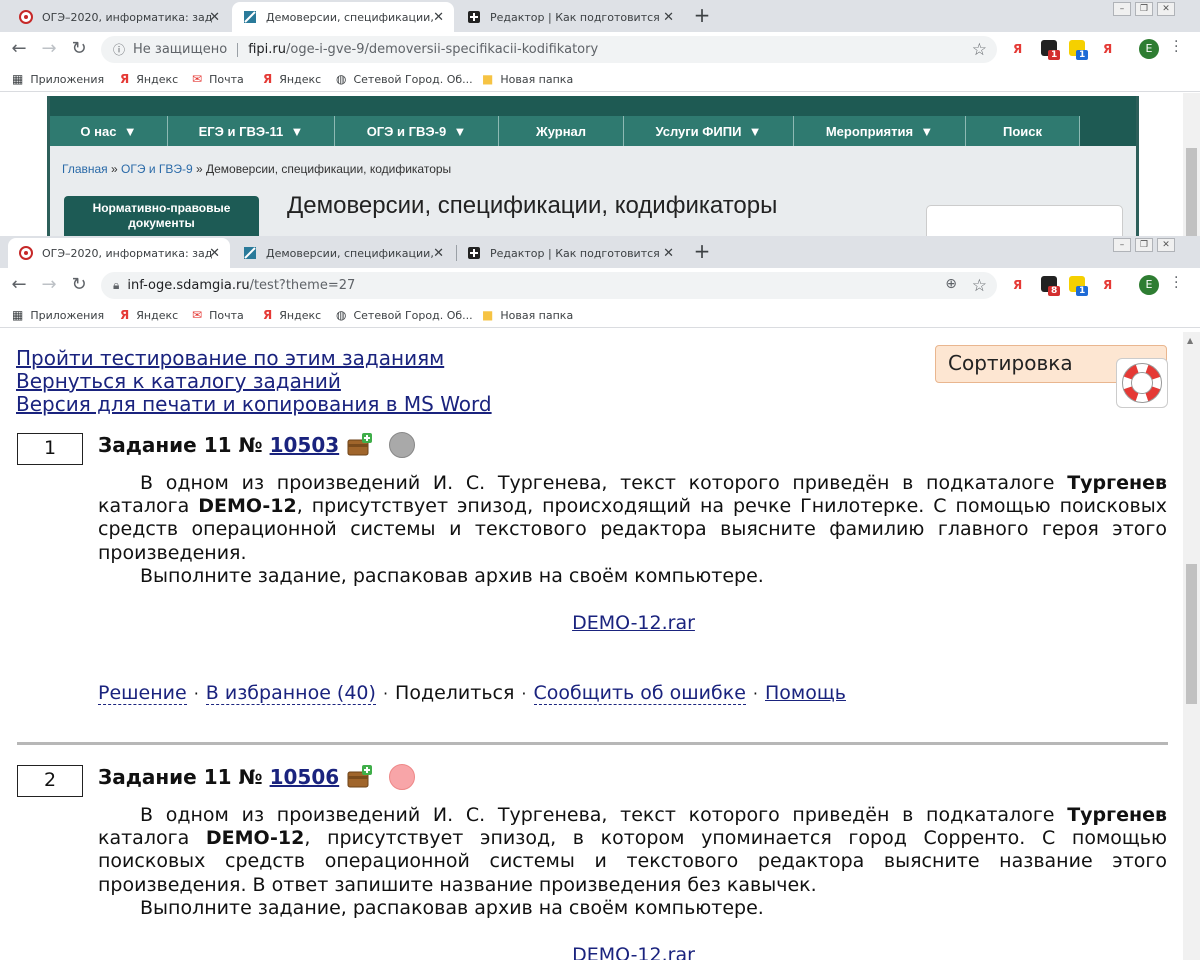  I want to click on scrollbar, so click(1191, 166).